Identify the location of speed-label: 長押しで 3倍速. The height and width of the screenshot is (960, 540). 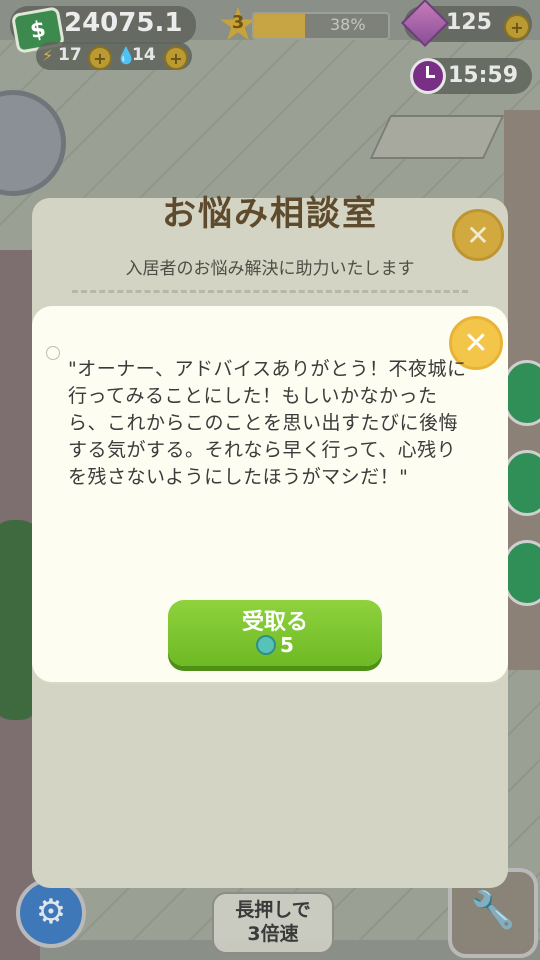
(273, 922).